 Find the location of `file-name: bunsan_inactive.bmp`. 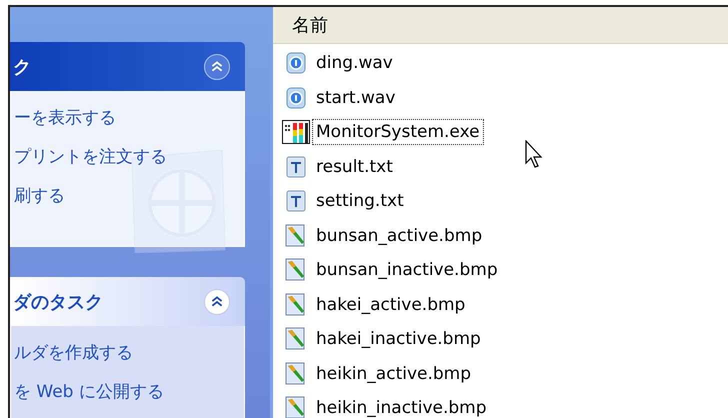

file-name: bunsan_inactive.bmp is located at coordinates (407, 270).